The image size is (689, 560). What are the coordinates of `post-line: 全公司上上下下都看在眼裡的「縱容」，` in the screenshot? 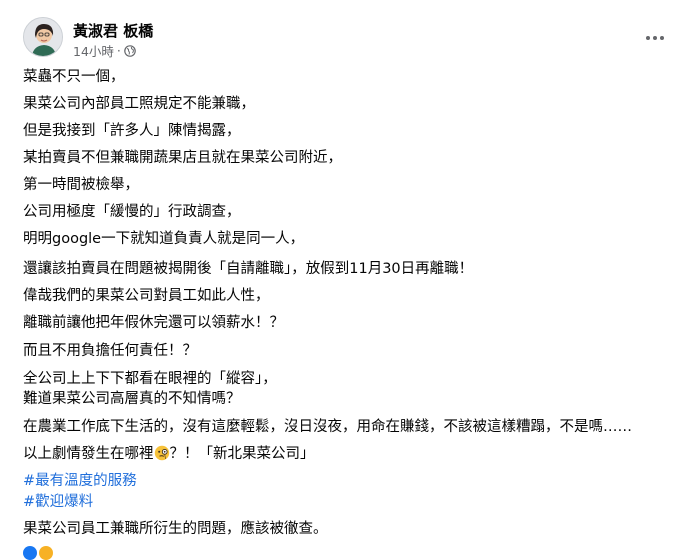 It's located at (150, 379).